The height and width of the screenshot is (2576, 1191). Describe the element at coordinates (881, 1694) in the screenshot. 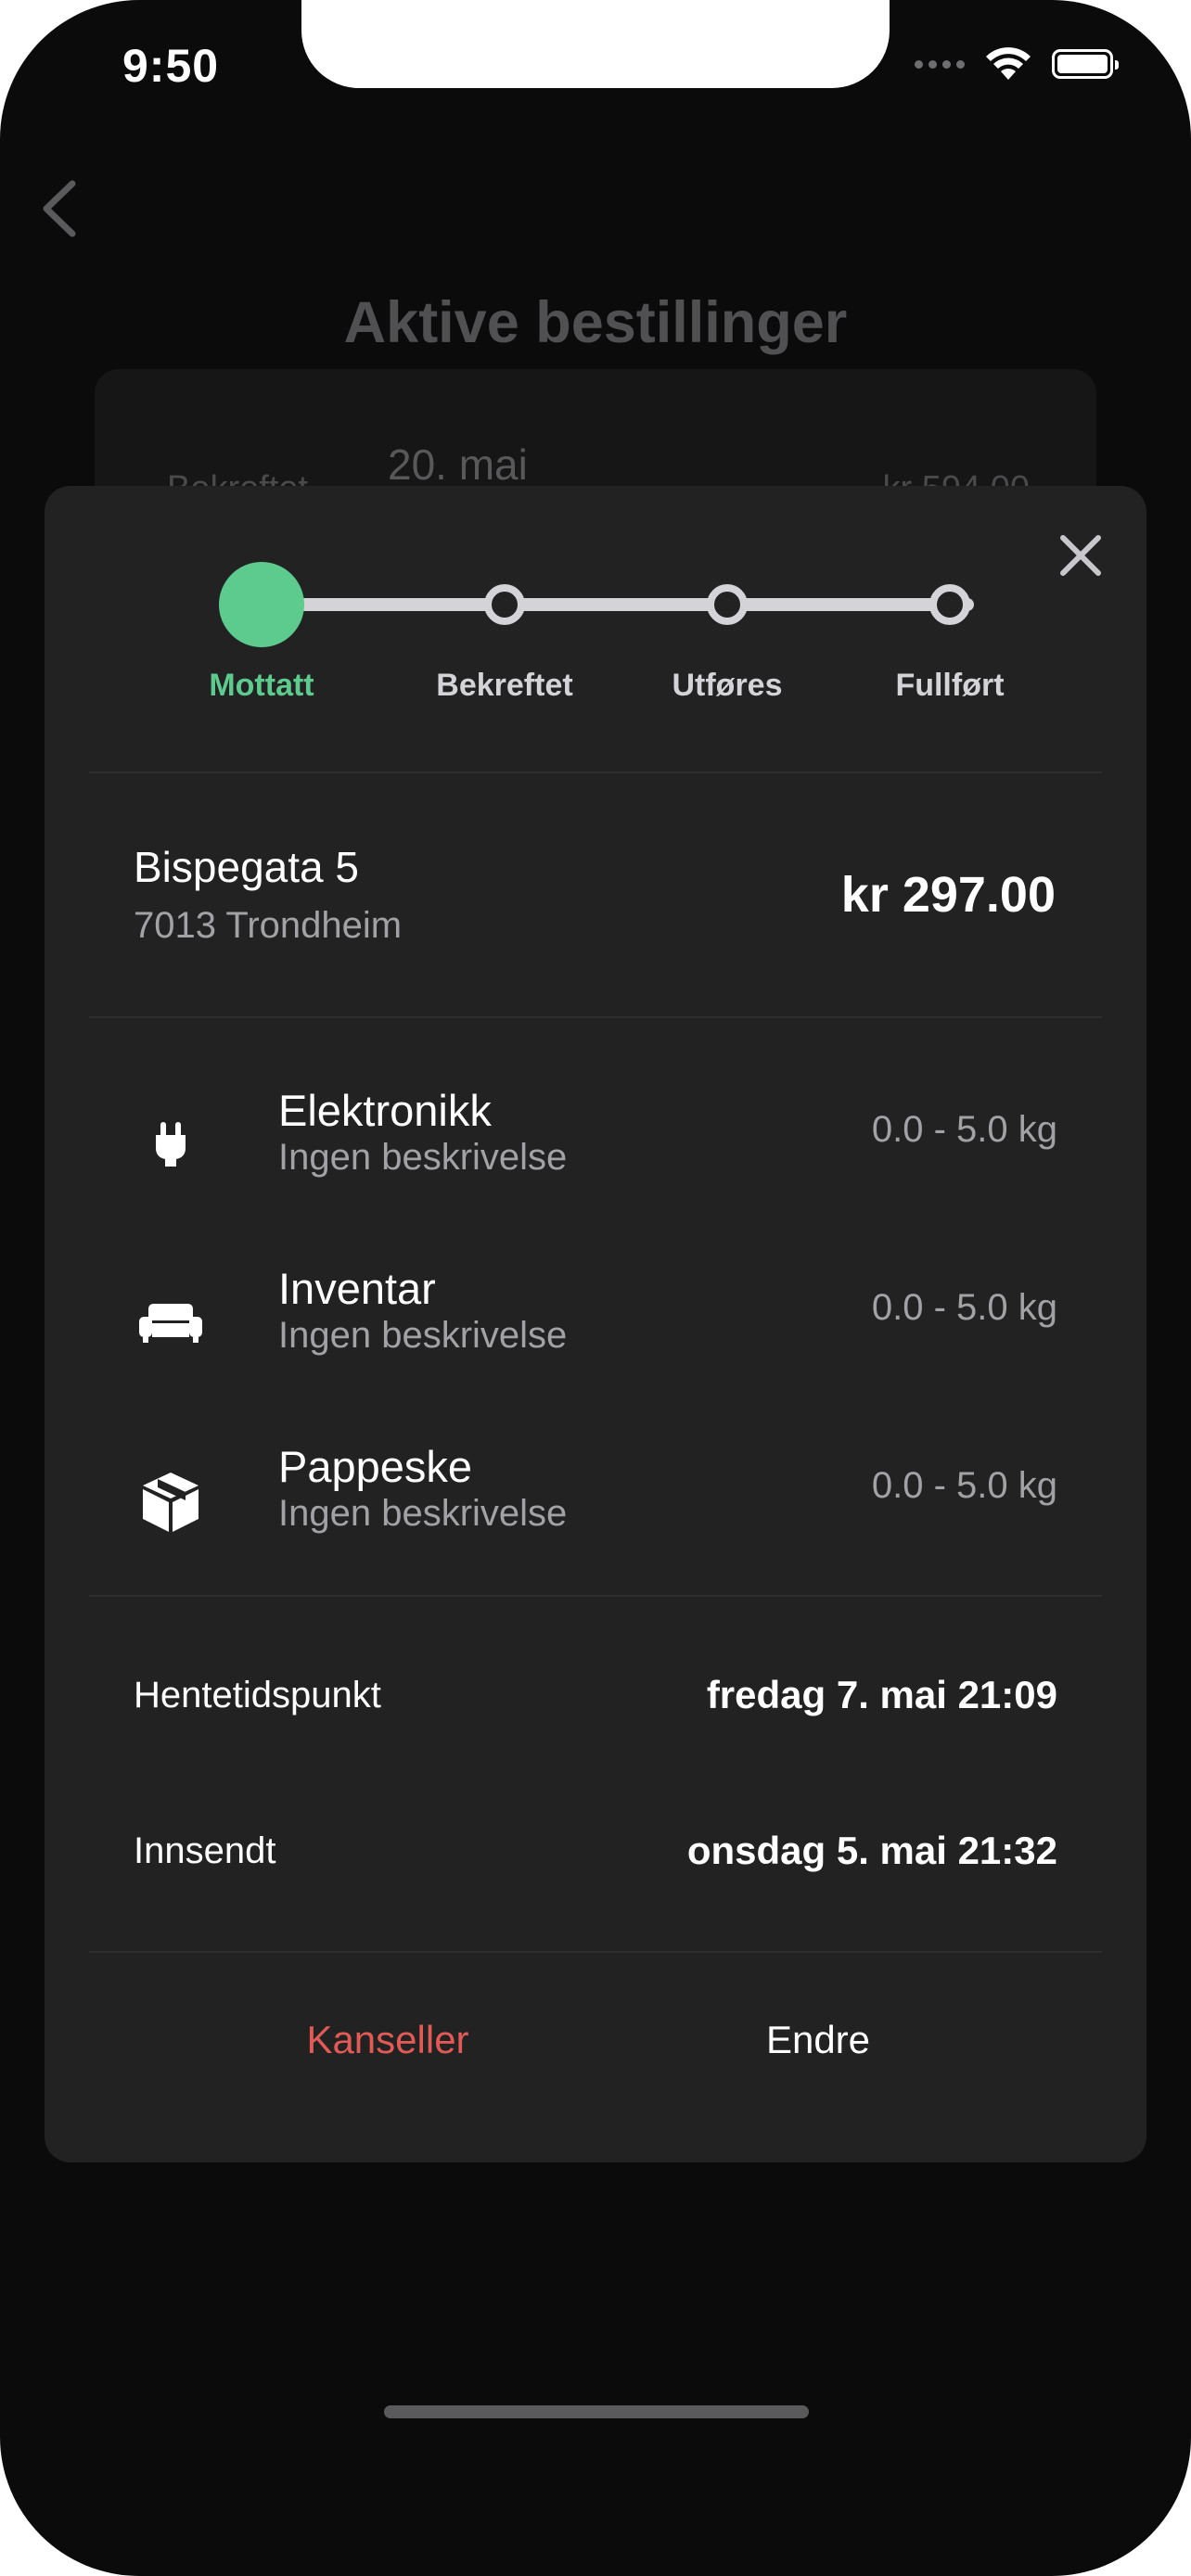

I see `pickup-time-value: fredag 7. mai 21:09` at that location.